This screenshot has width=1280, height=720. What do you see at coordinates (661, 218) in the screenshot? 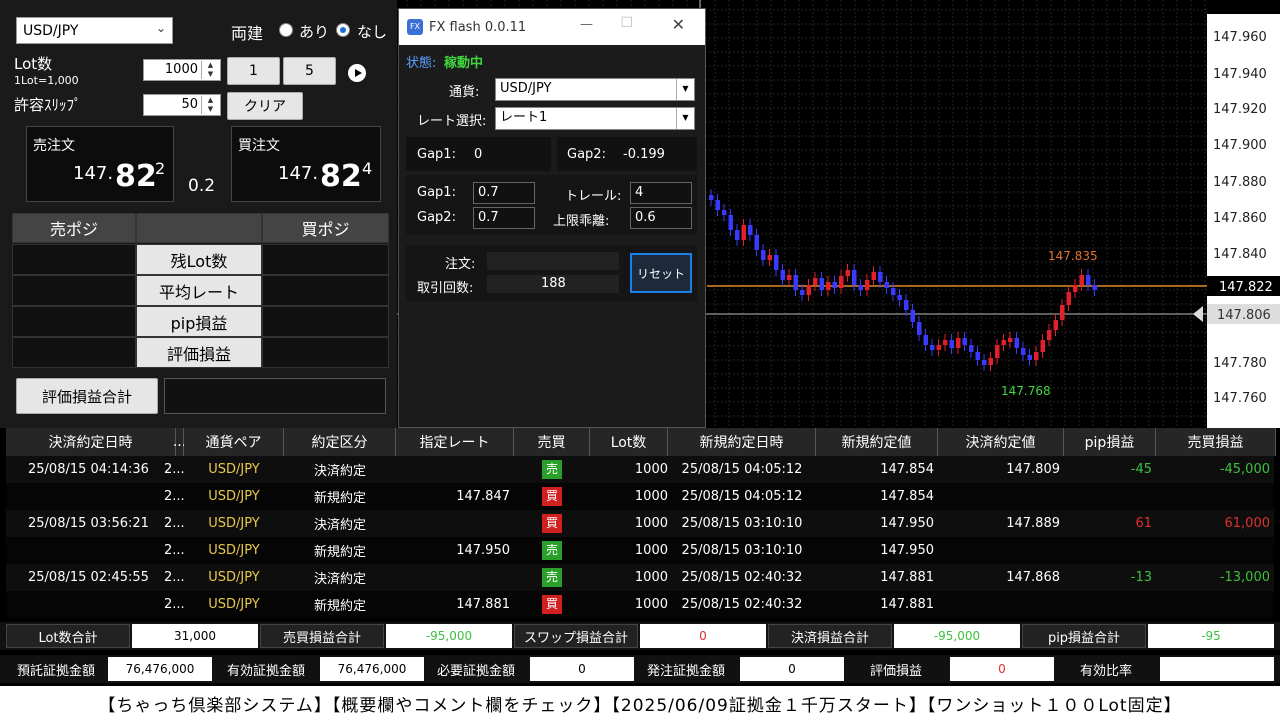
I see `limit-input: 0.6` at bounding box center [661, 218].